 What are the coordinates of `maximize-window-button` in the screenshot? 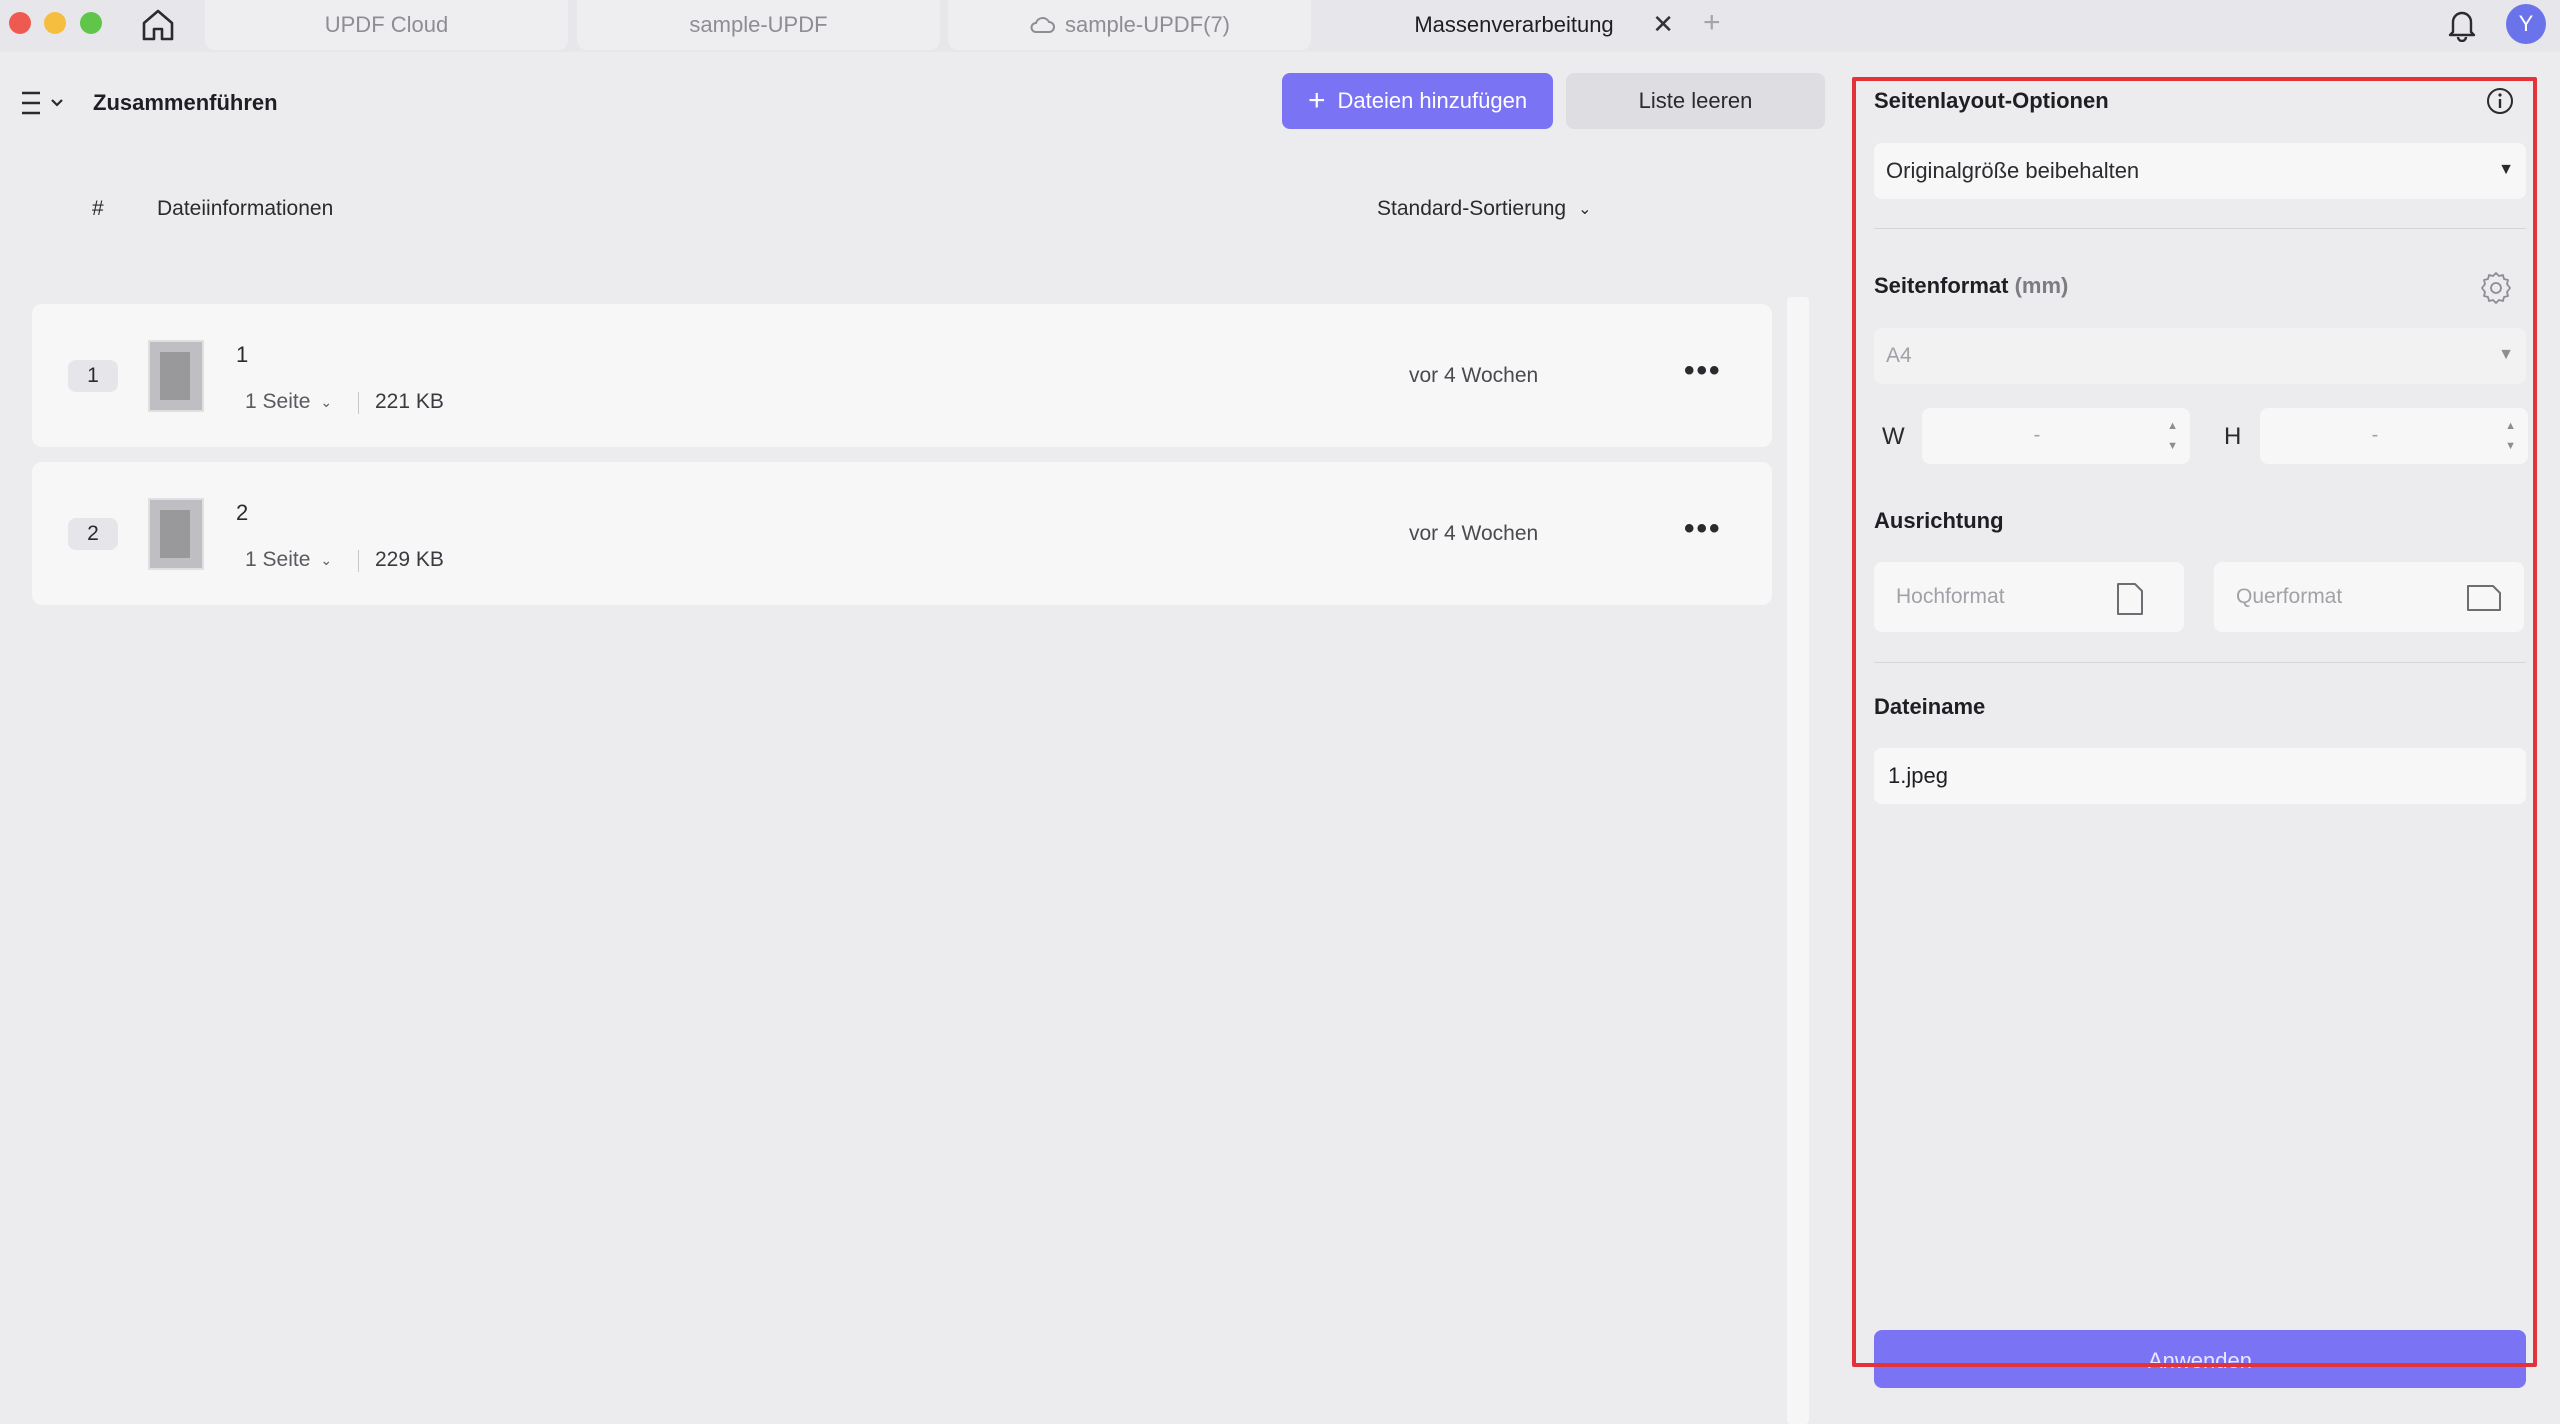 It's located at (91, 23).